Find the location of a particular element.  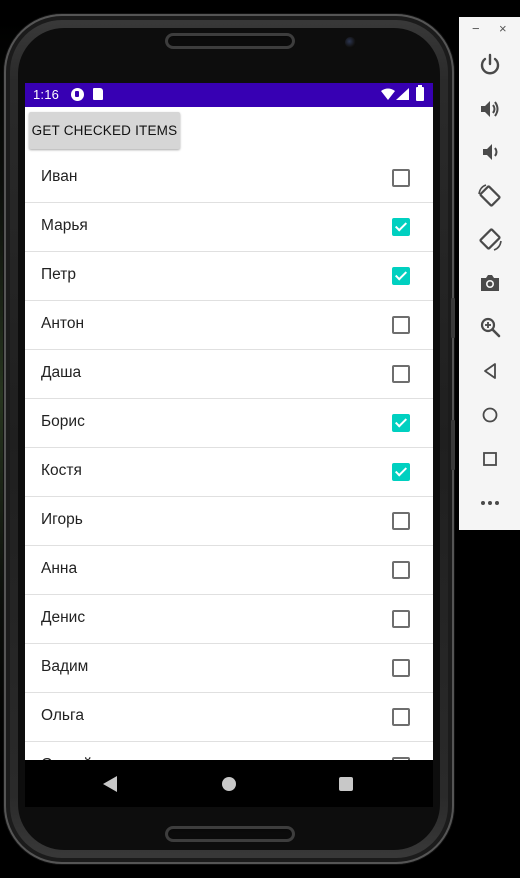

power-icon is located at coordinates (490, 65).